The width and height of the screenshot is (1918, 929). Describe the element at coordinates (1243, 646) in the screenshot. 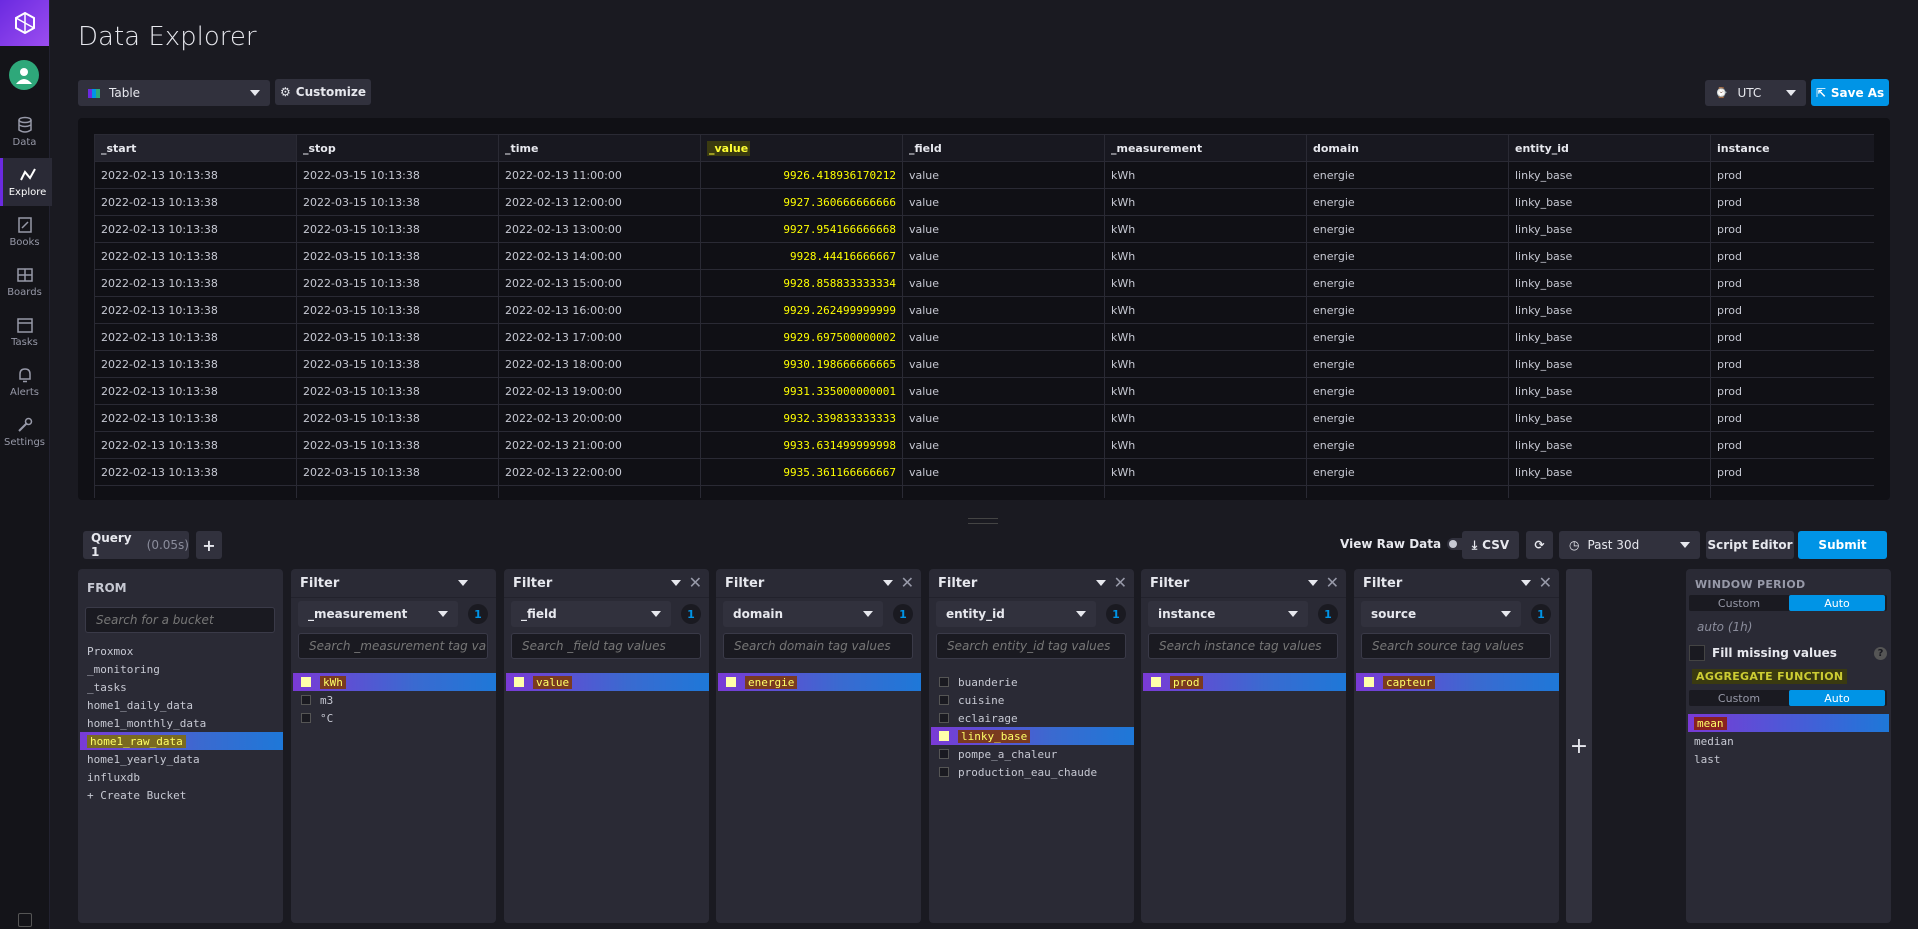

I see `tag-search-input: Search instance tag values` at that location.